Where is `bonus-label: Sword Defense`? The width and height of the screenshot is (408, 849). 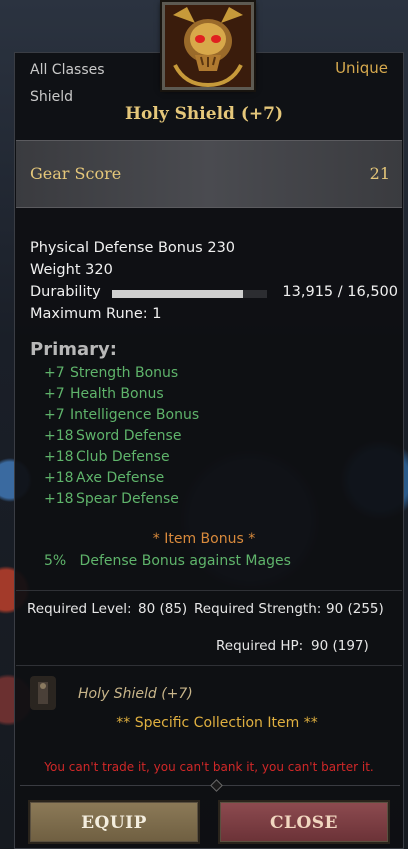
bonus-label: Sword Defense is located at coordinates (129, 436).